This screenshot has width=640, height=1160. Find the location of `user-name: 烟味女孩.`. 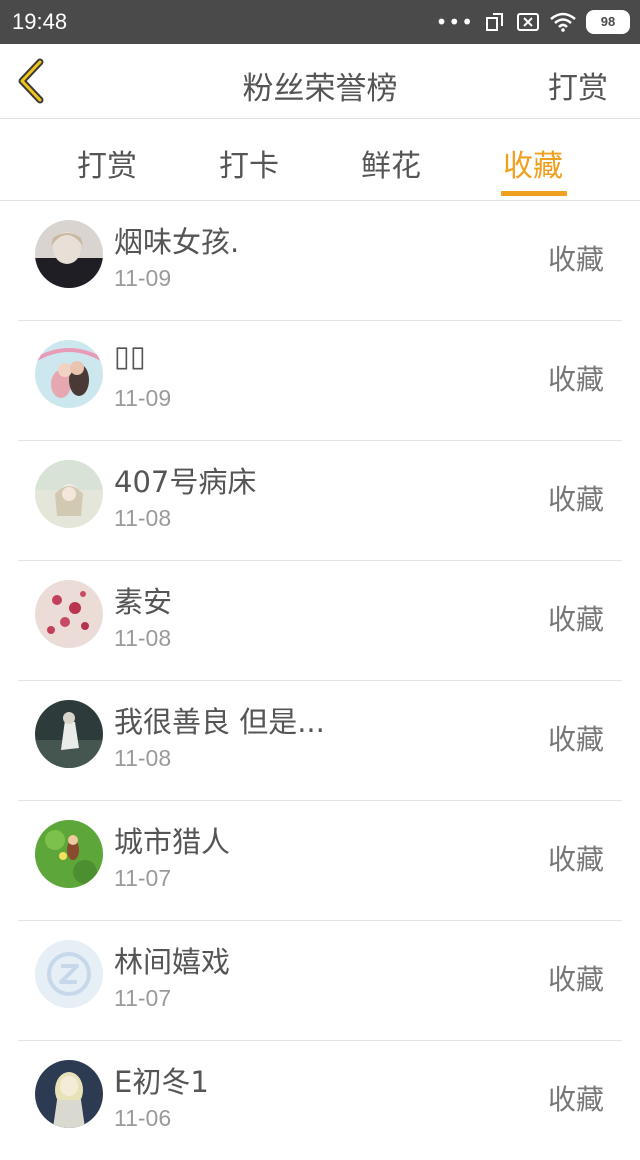

user-name: 烟味女孩. is located at coordinates (177, 242).